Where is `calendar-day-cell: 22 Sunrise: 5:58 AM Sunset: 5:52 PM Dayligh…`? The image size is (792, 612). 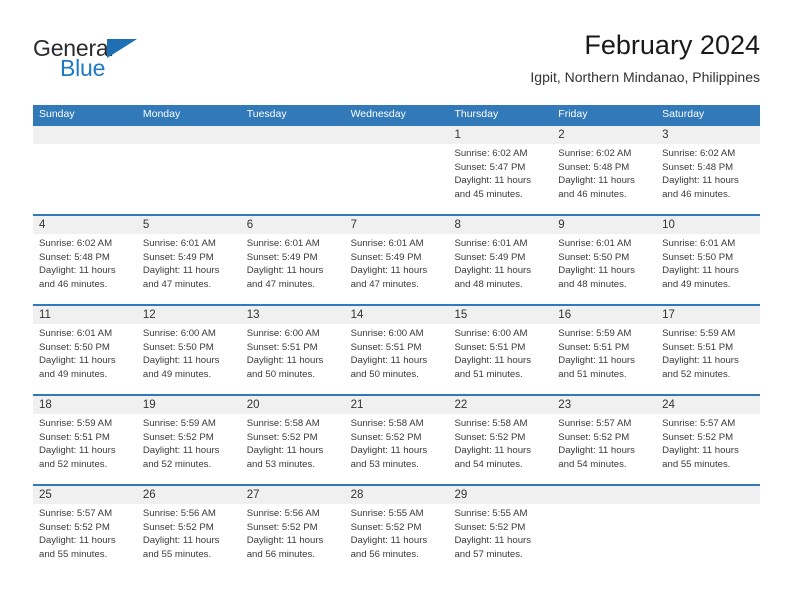
calendar-day-cell: 22 Sunrise: 5:58 AM Sunset: 5:52 PM Dayligh… is located at coordinates (500, 440).